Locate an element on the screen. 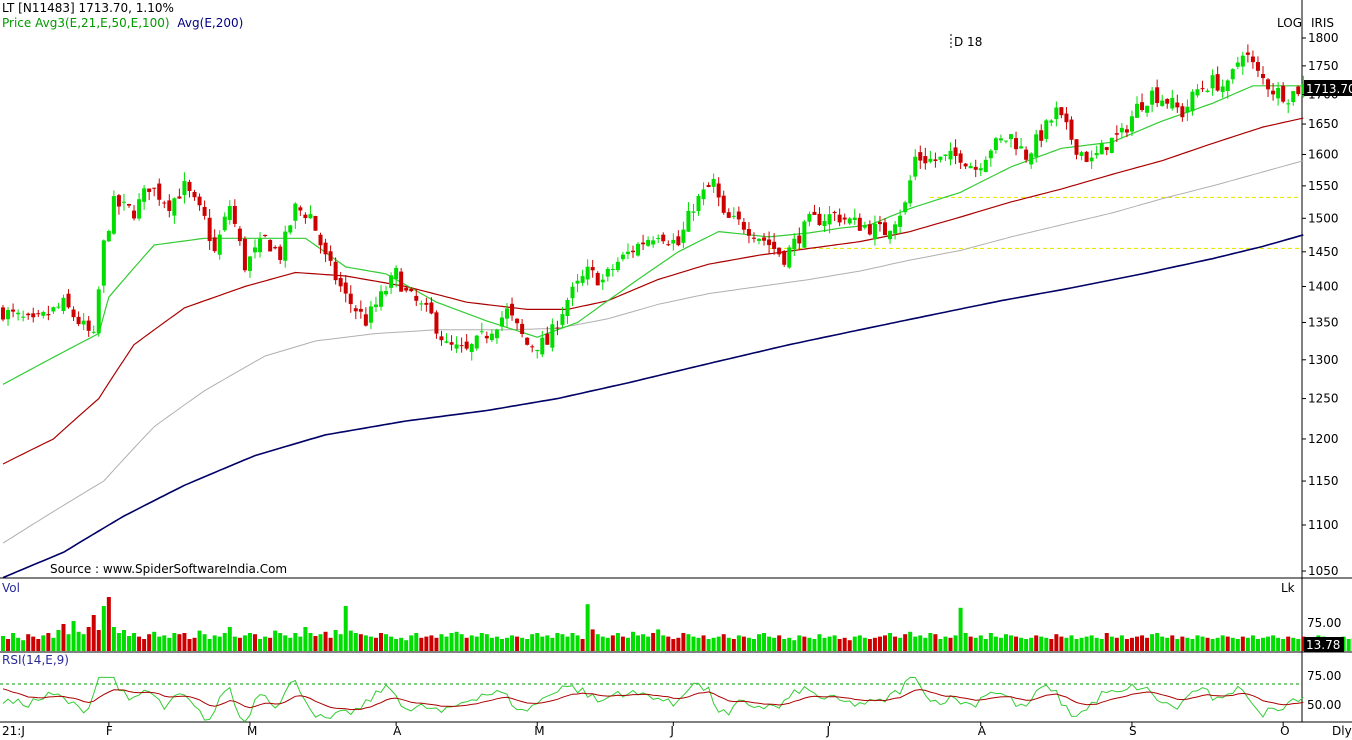 This screenshot has width=1352, height=740. volume-last-value: 13.78 is located at coordinates (1323, 645).